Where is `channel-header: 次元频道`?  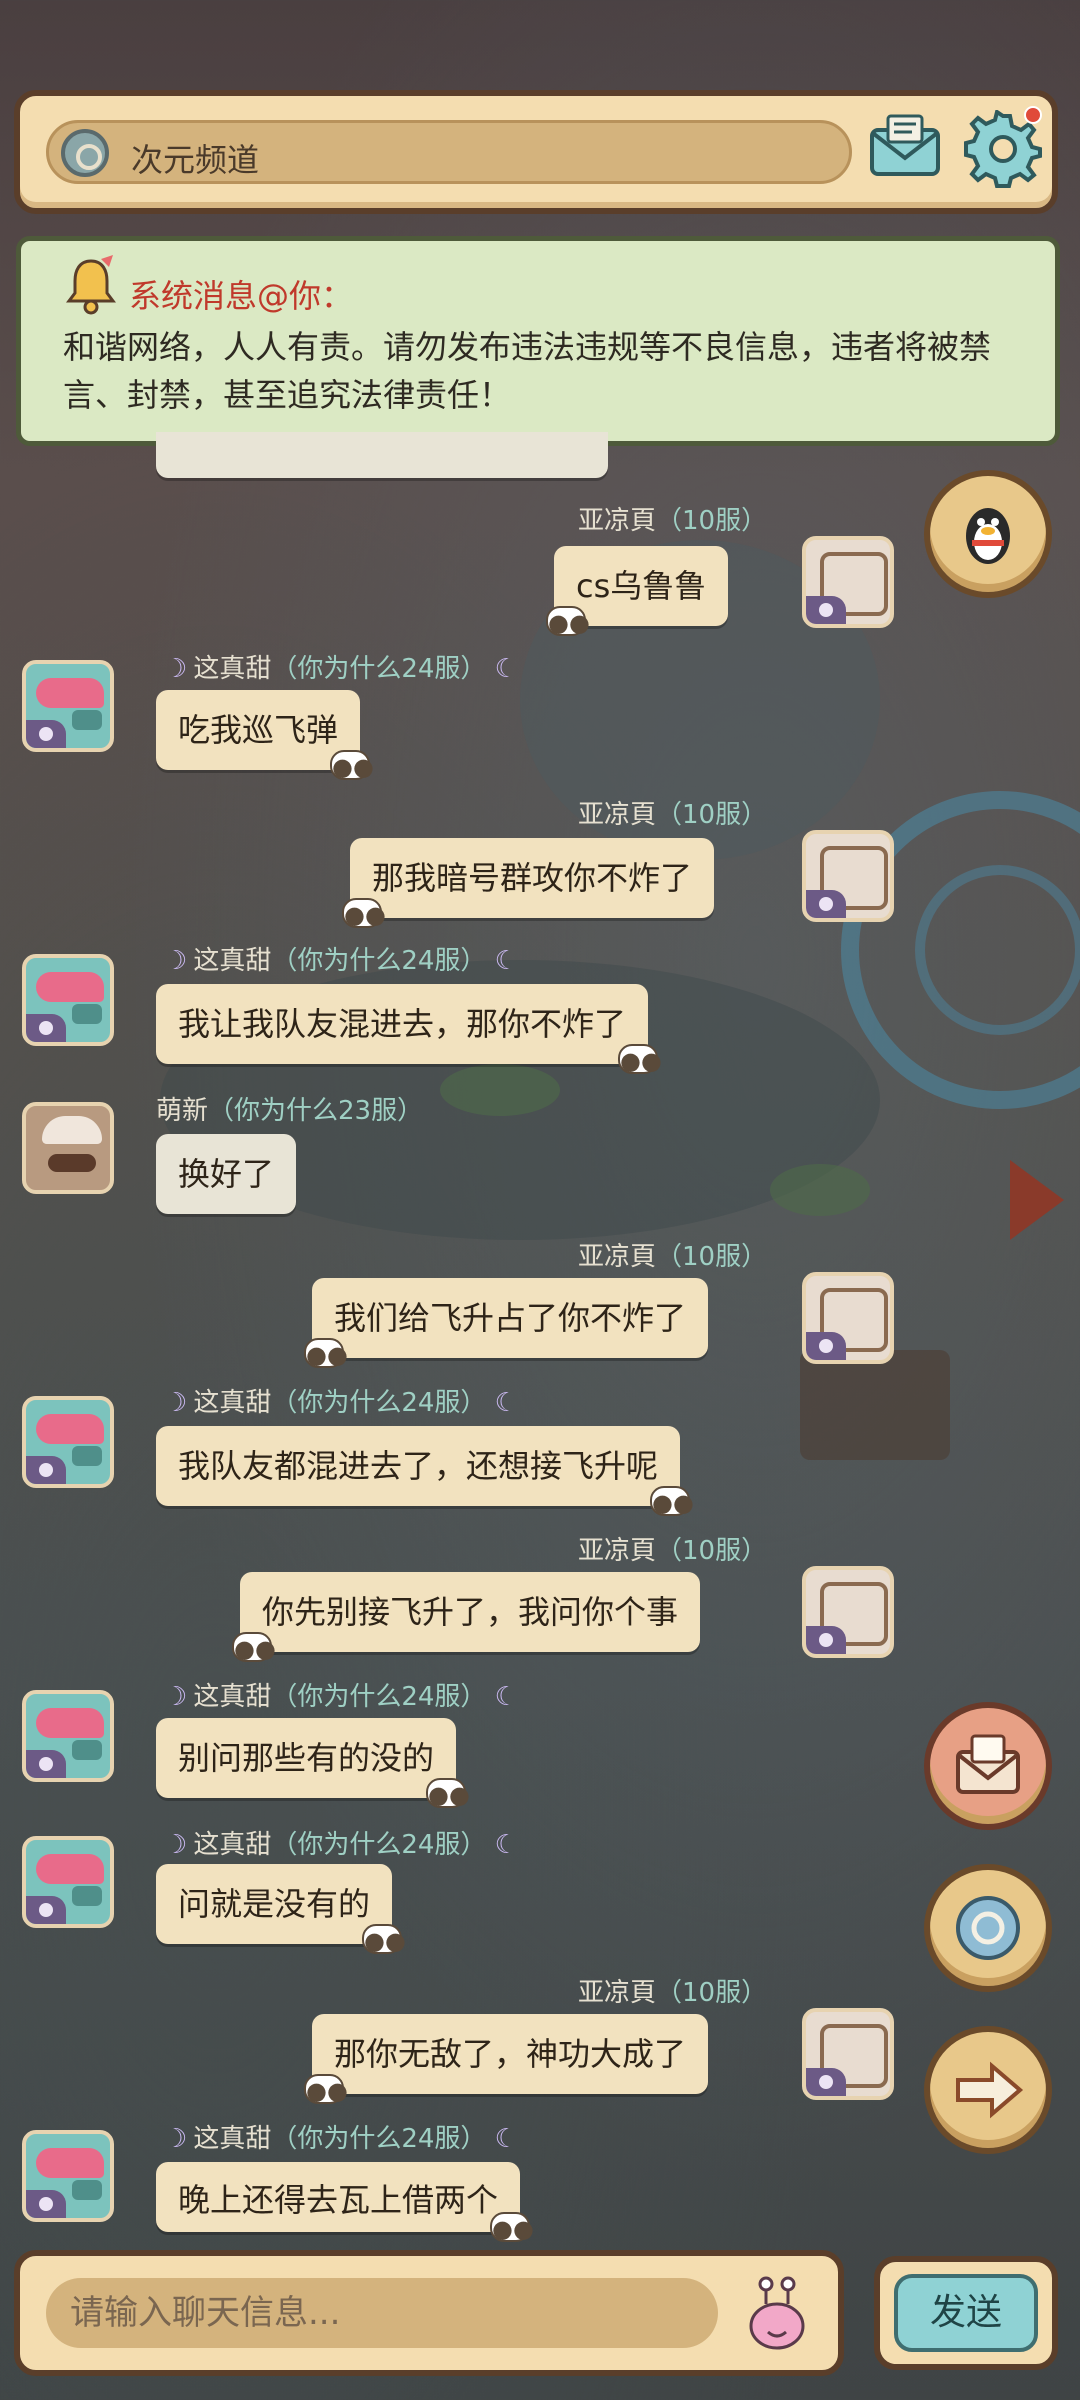 channel-header: 次元频道 is located at coordinates (536, 152).